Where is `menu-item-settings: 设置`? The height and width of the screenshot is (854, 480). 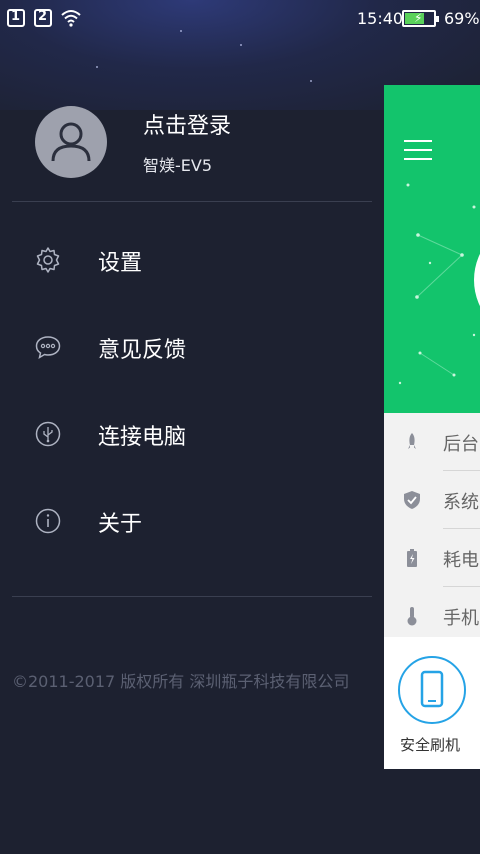 menu-item-settings: 设置 is located at coordinates (190, 260).